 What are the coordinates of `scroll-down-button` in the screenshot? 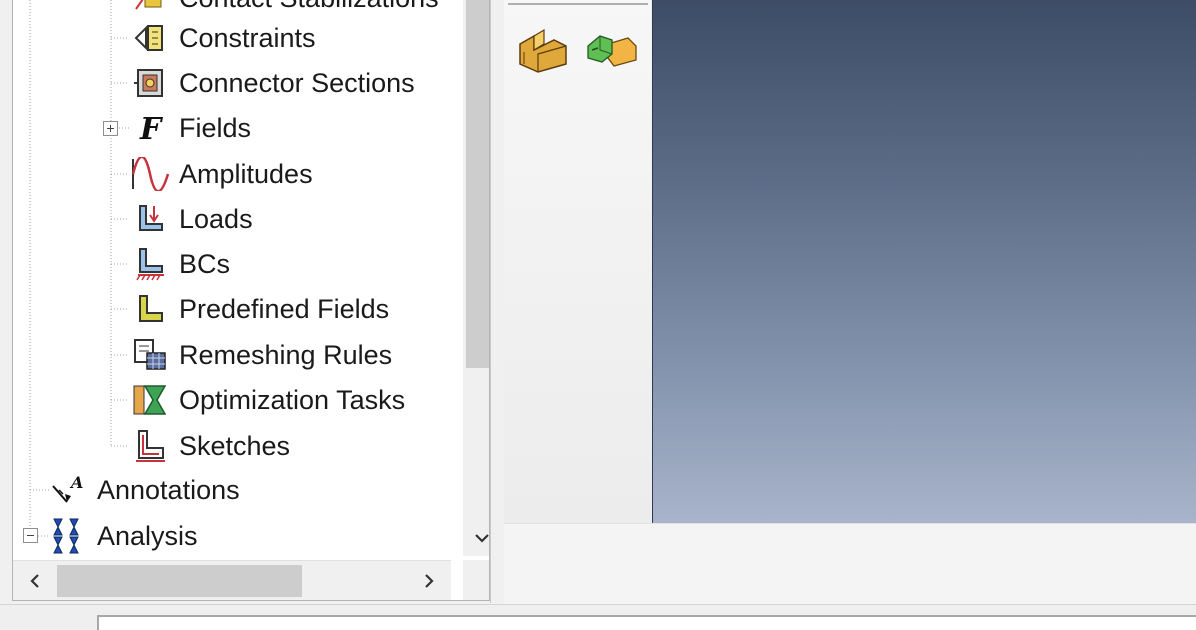 It's located at (476, 538).